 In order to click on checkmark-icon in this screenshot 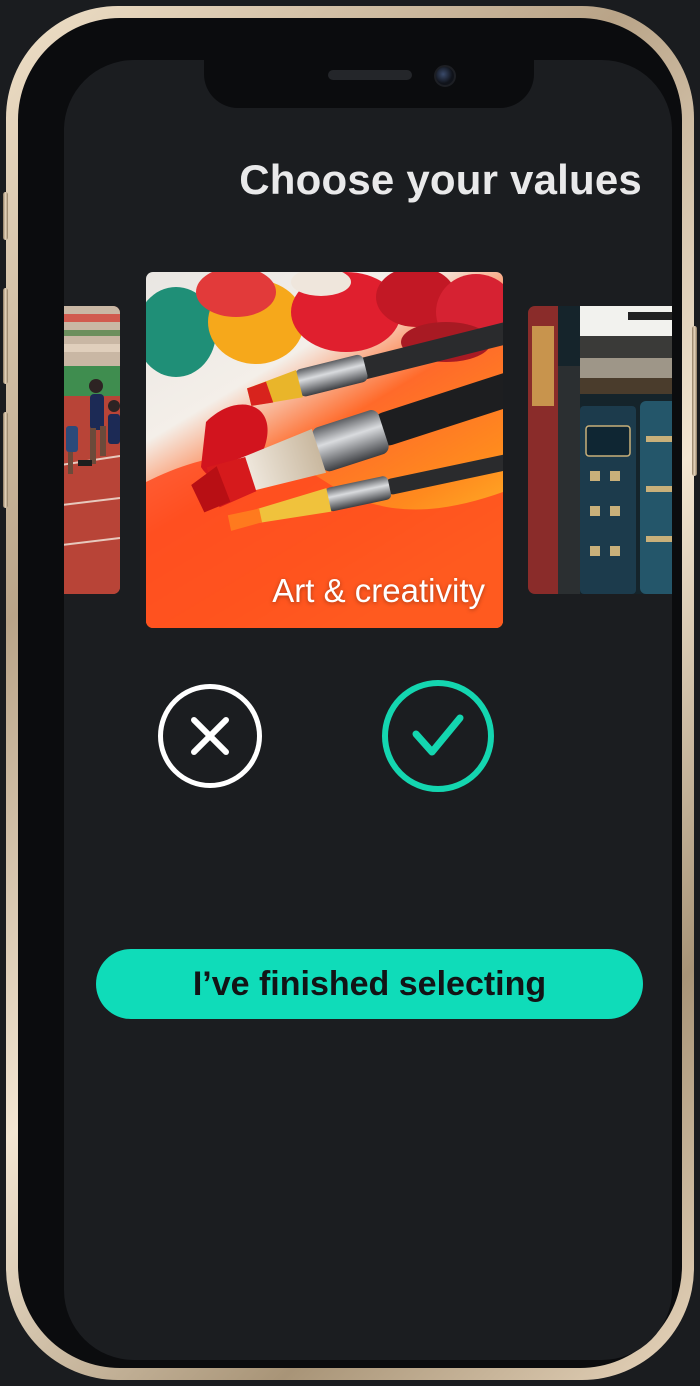, I will do `click(438, 735)`.